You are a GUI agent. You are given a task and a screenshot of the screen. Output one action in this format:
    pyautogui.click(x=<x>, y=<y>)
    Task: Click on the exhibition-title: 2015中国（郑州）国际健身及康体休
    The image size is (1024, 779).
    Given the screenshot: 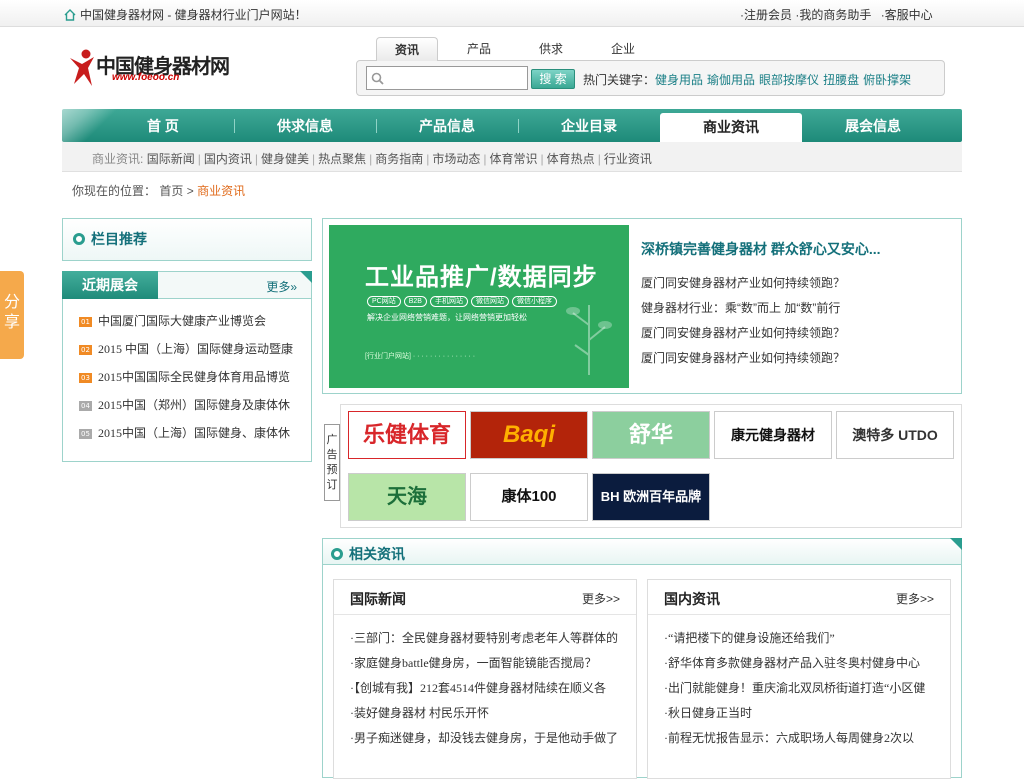 What is the action you would take?
    pyautogui.click(x=194, y=405)
    